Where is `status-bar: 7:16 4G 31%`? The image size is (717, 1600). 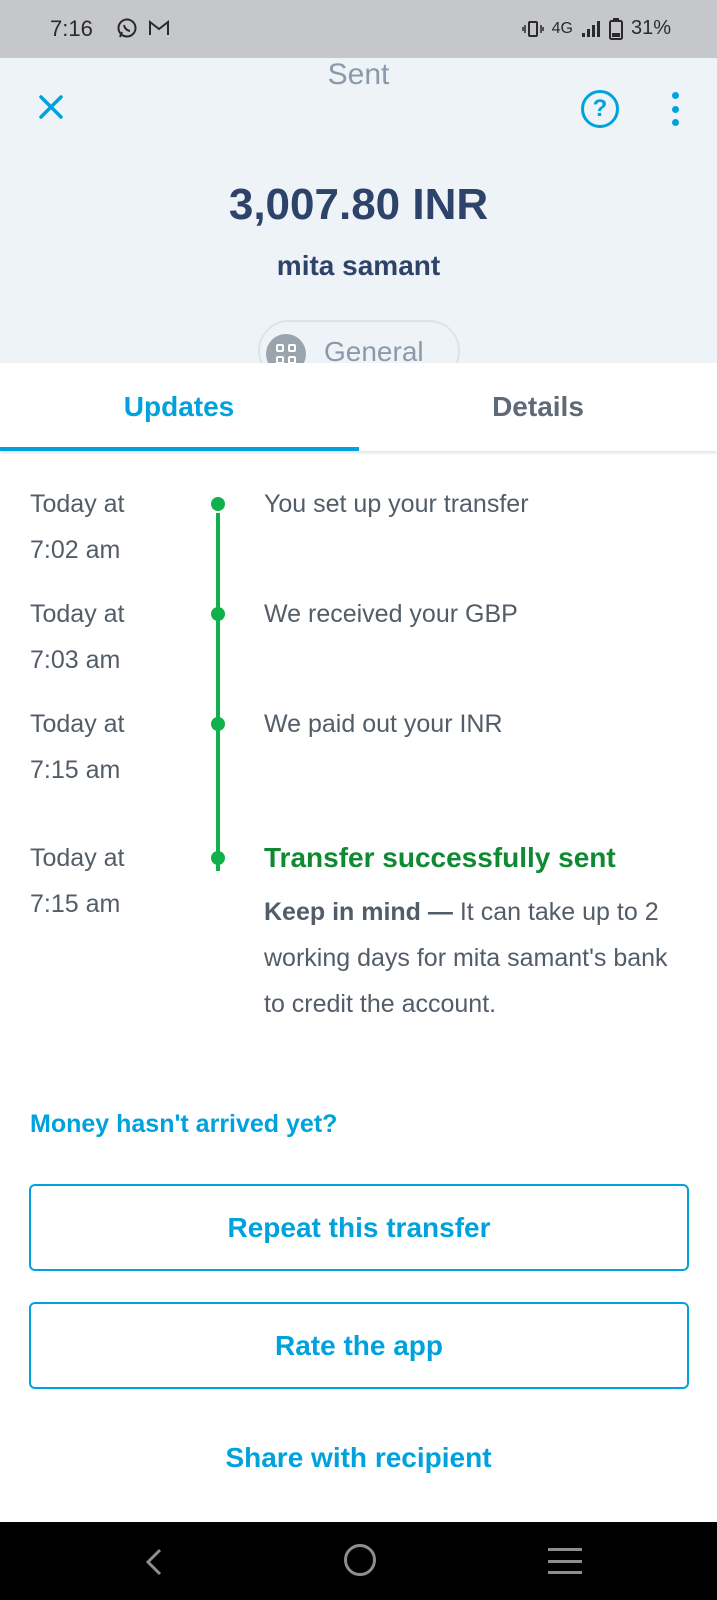
status-bar: 7:16 4G 31% is located at coordinates (358, 29).